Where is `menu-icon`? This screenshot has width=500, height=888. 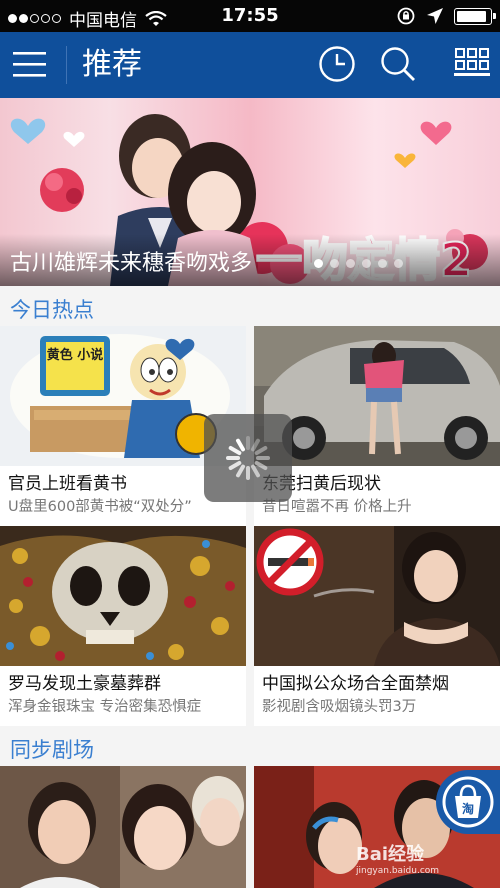 menu-icon is located at coordinates (30, 64).